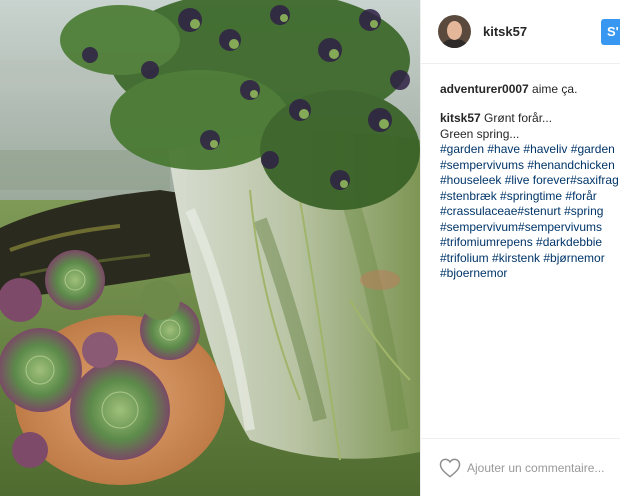 The height and width of the screenshot is (496, 620). Describe the element at coordinates (505, 31) in the screenshot. I see `author-username: kitsk57` at that location.